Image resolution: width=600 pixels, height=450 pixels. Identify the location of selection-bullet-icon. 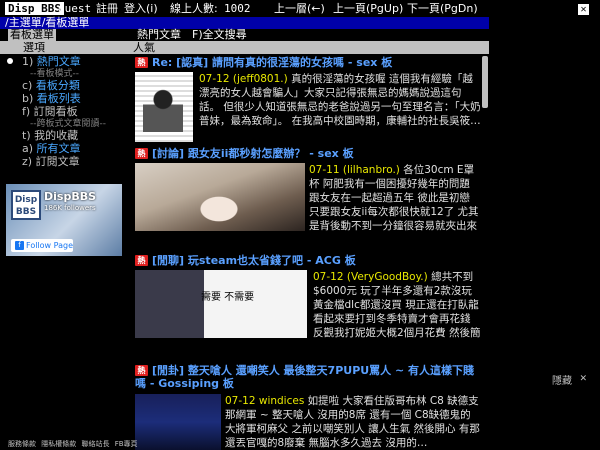
(10, 61).